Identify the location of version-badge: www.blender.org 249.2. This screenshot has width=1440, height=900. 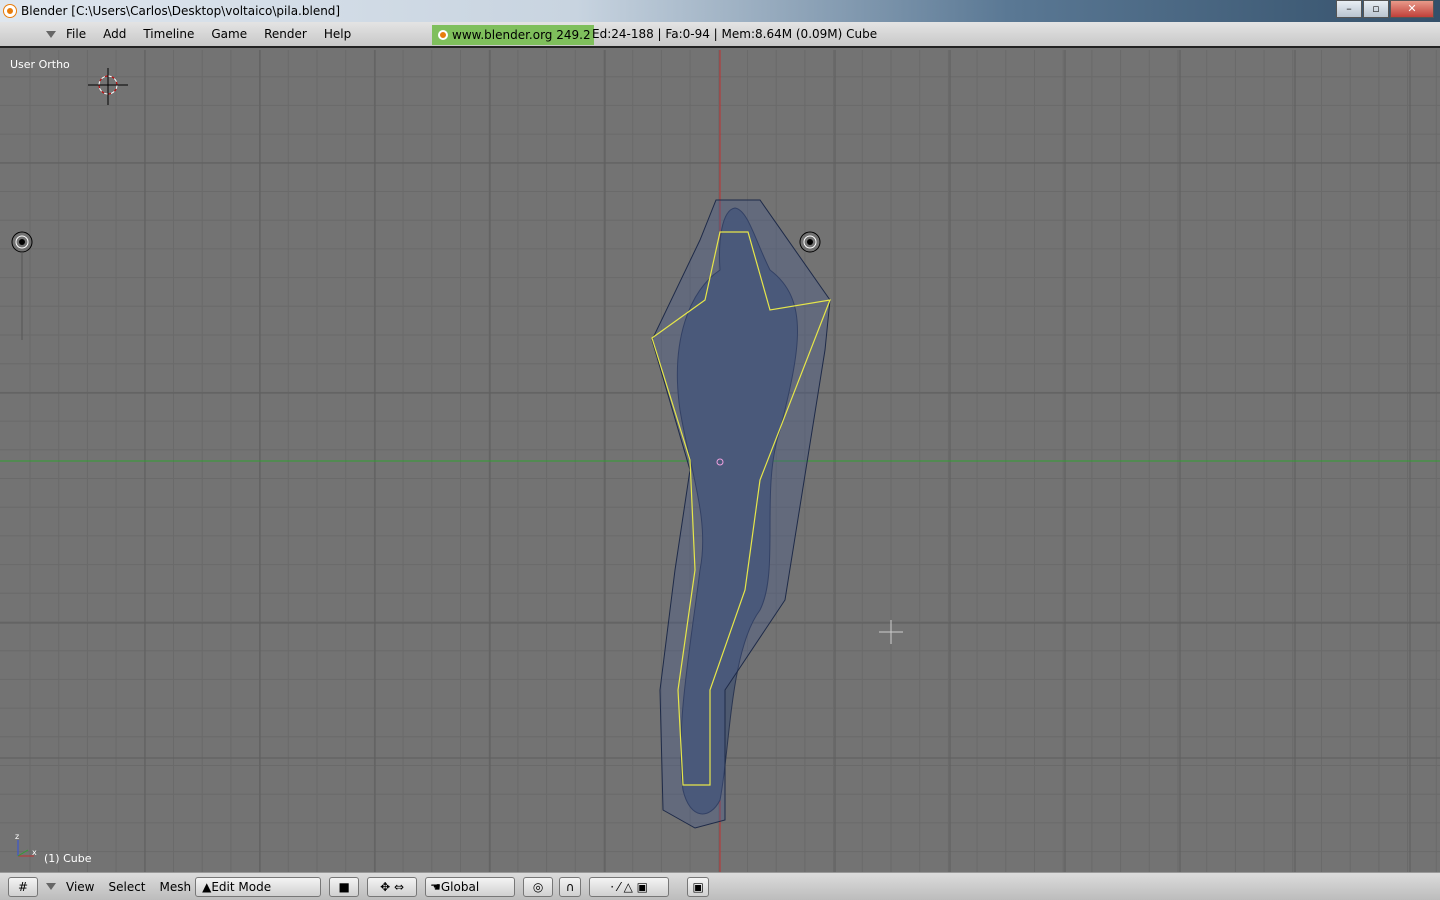
(513, 35).